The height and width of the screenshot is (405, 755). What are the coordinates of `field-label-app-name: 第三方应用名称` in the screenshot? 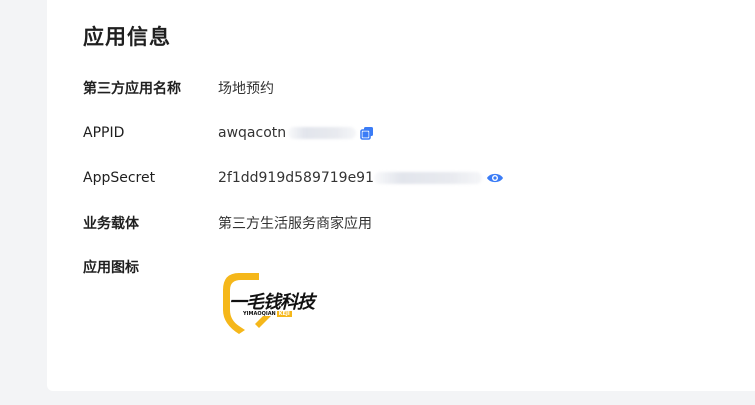 It's located at (132, 89).